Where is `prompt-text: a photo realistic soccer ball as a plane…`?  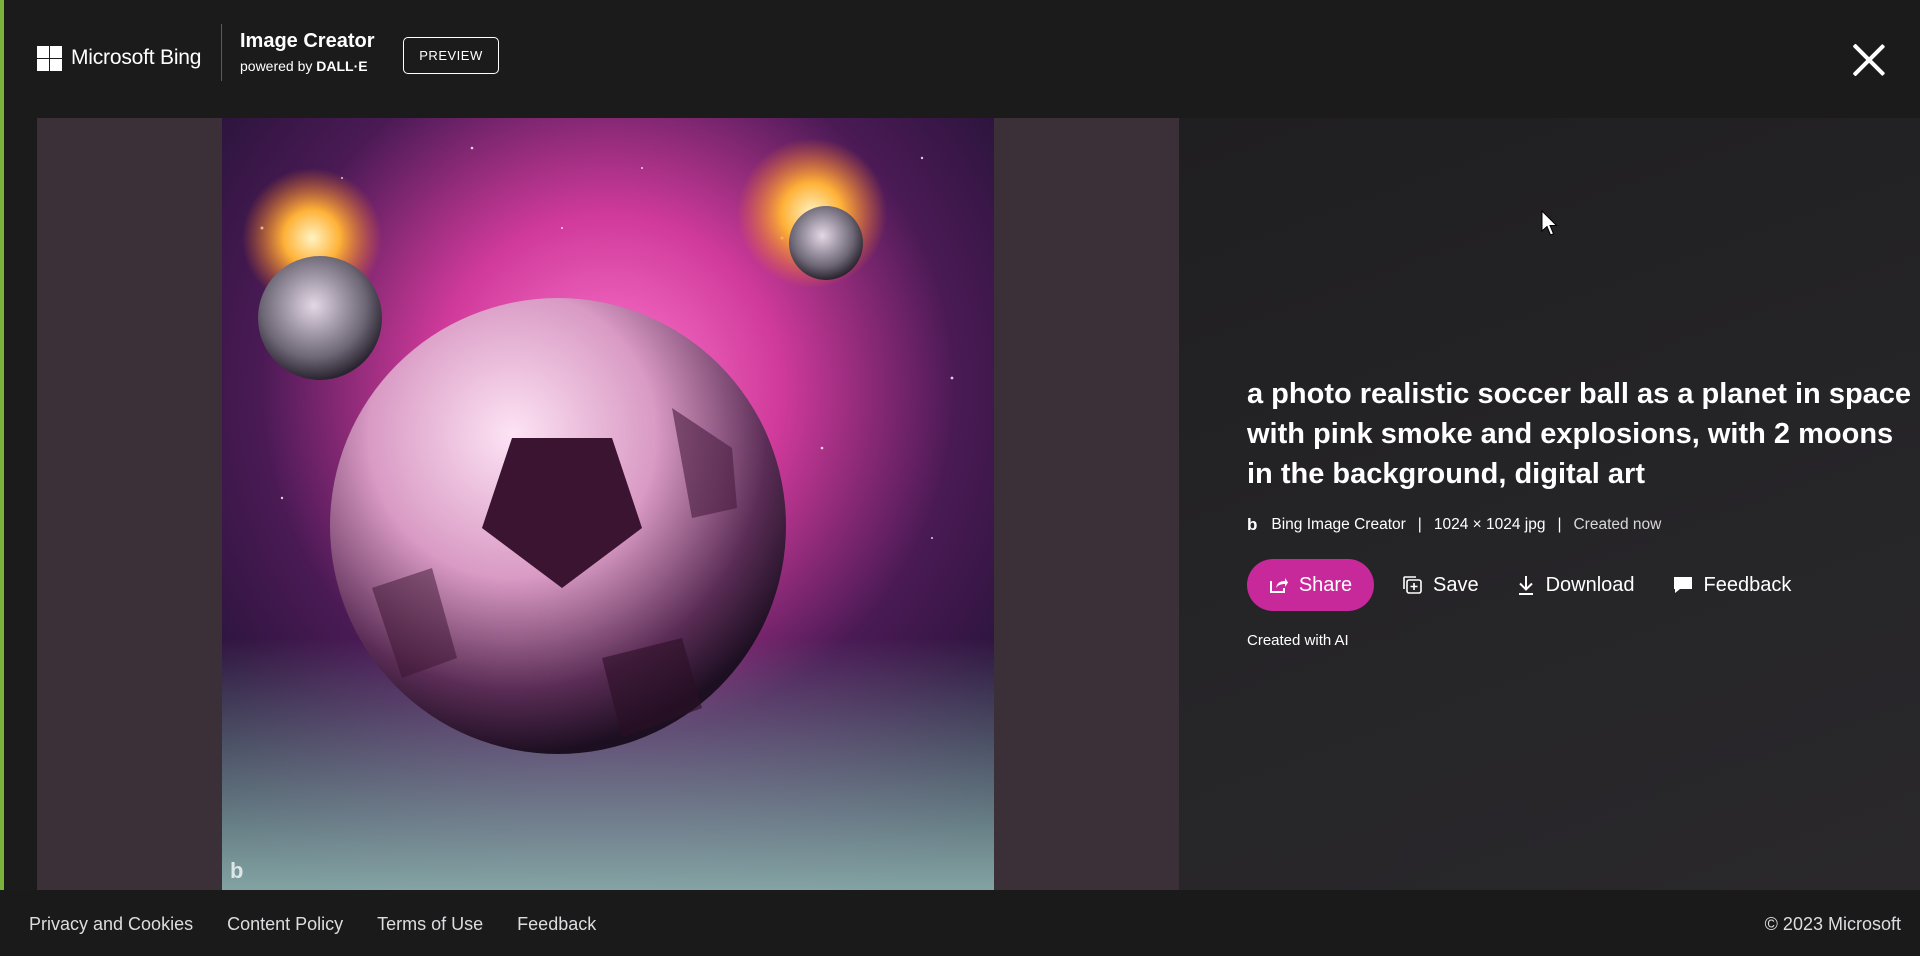 prompt-text: a photo realistic soccer ball as a plane… is located at coordinates (1579, 434).